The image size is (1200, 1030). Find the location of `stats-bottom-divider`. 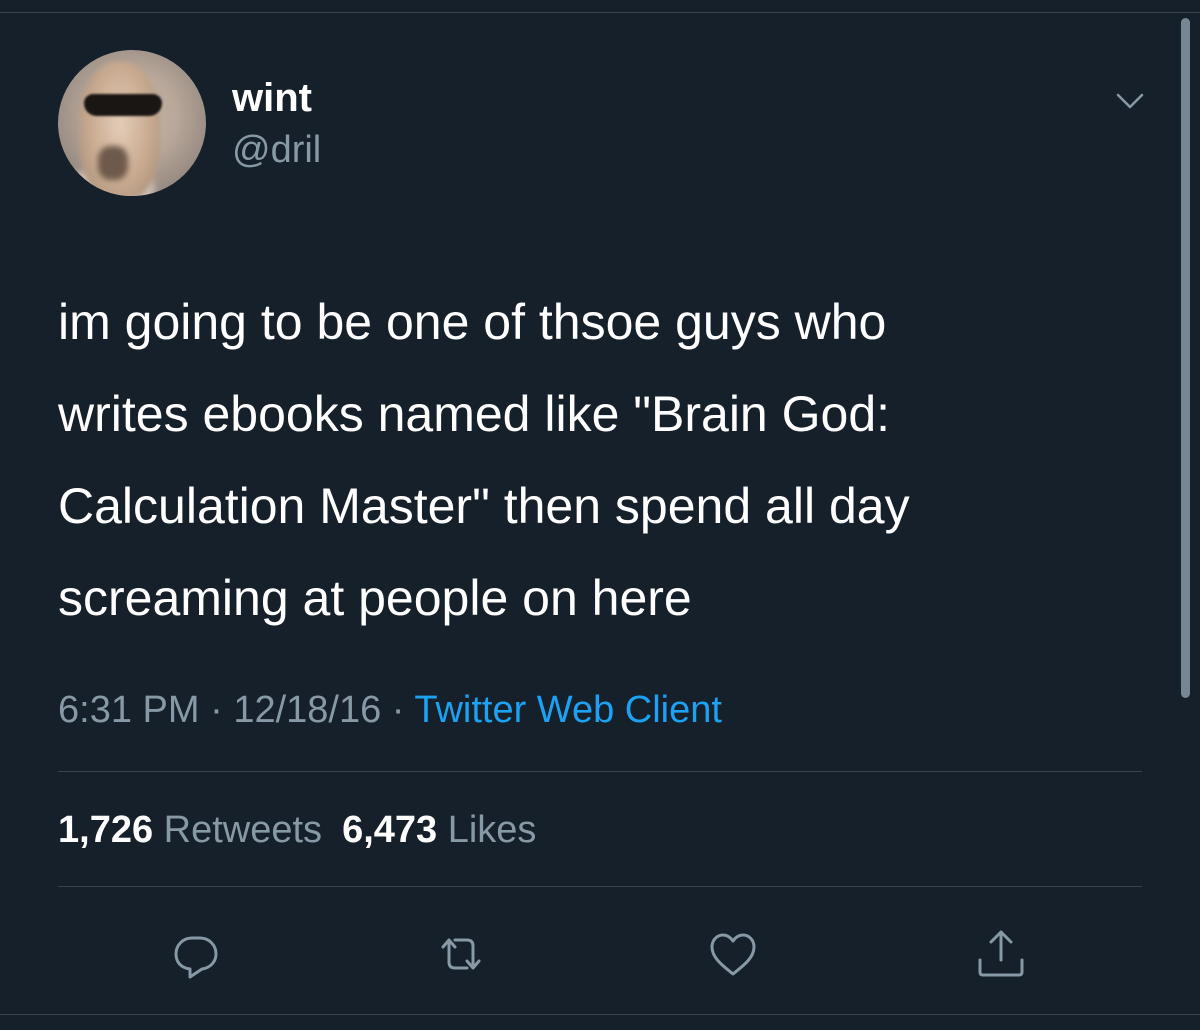

stats-bottom-divider is located at coordinates (600, 886).